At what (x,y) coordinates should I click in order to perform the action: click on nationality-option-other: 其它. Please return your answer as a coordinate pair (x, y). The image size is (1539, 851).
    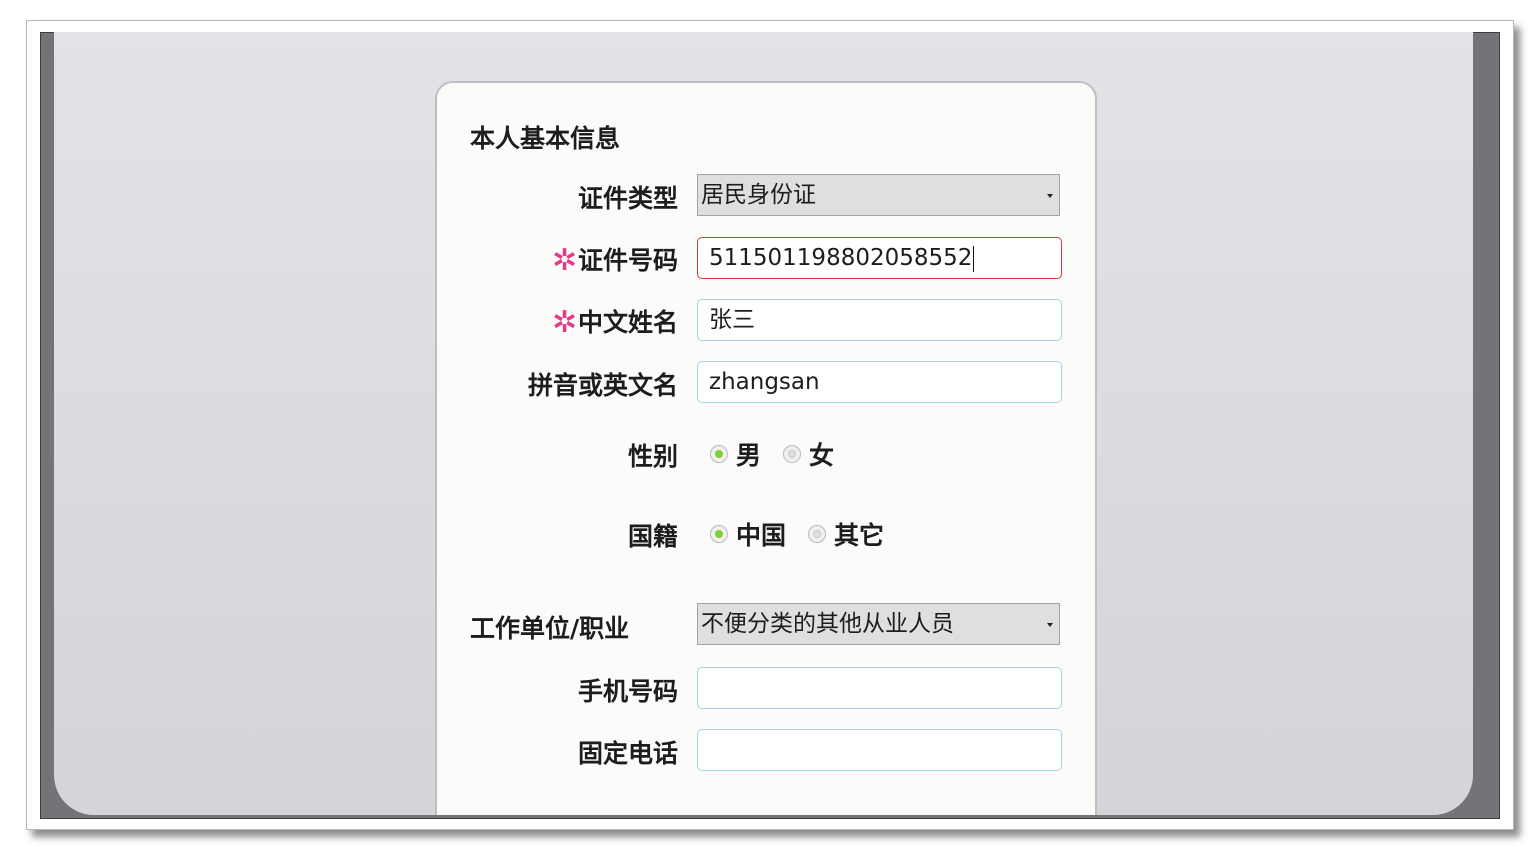
    Looking at the image, I should click on (846, 534).